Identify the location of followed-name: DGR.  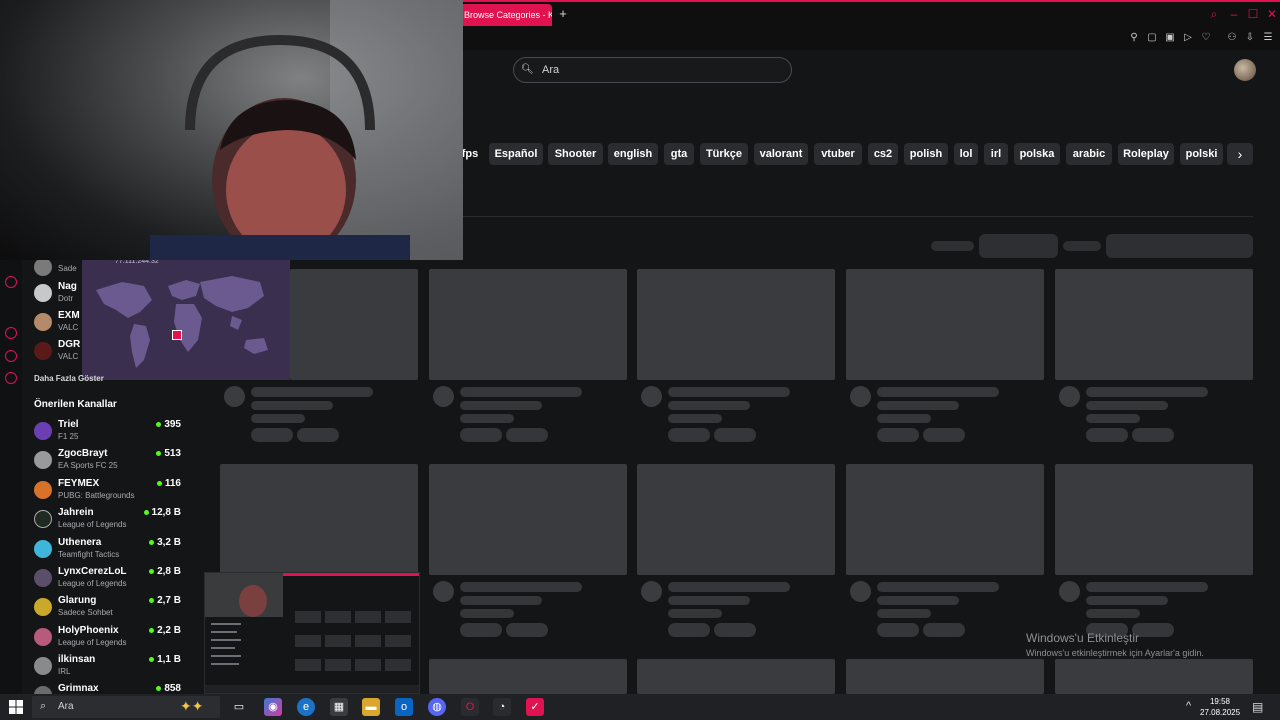
(69, 344).